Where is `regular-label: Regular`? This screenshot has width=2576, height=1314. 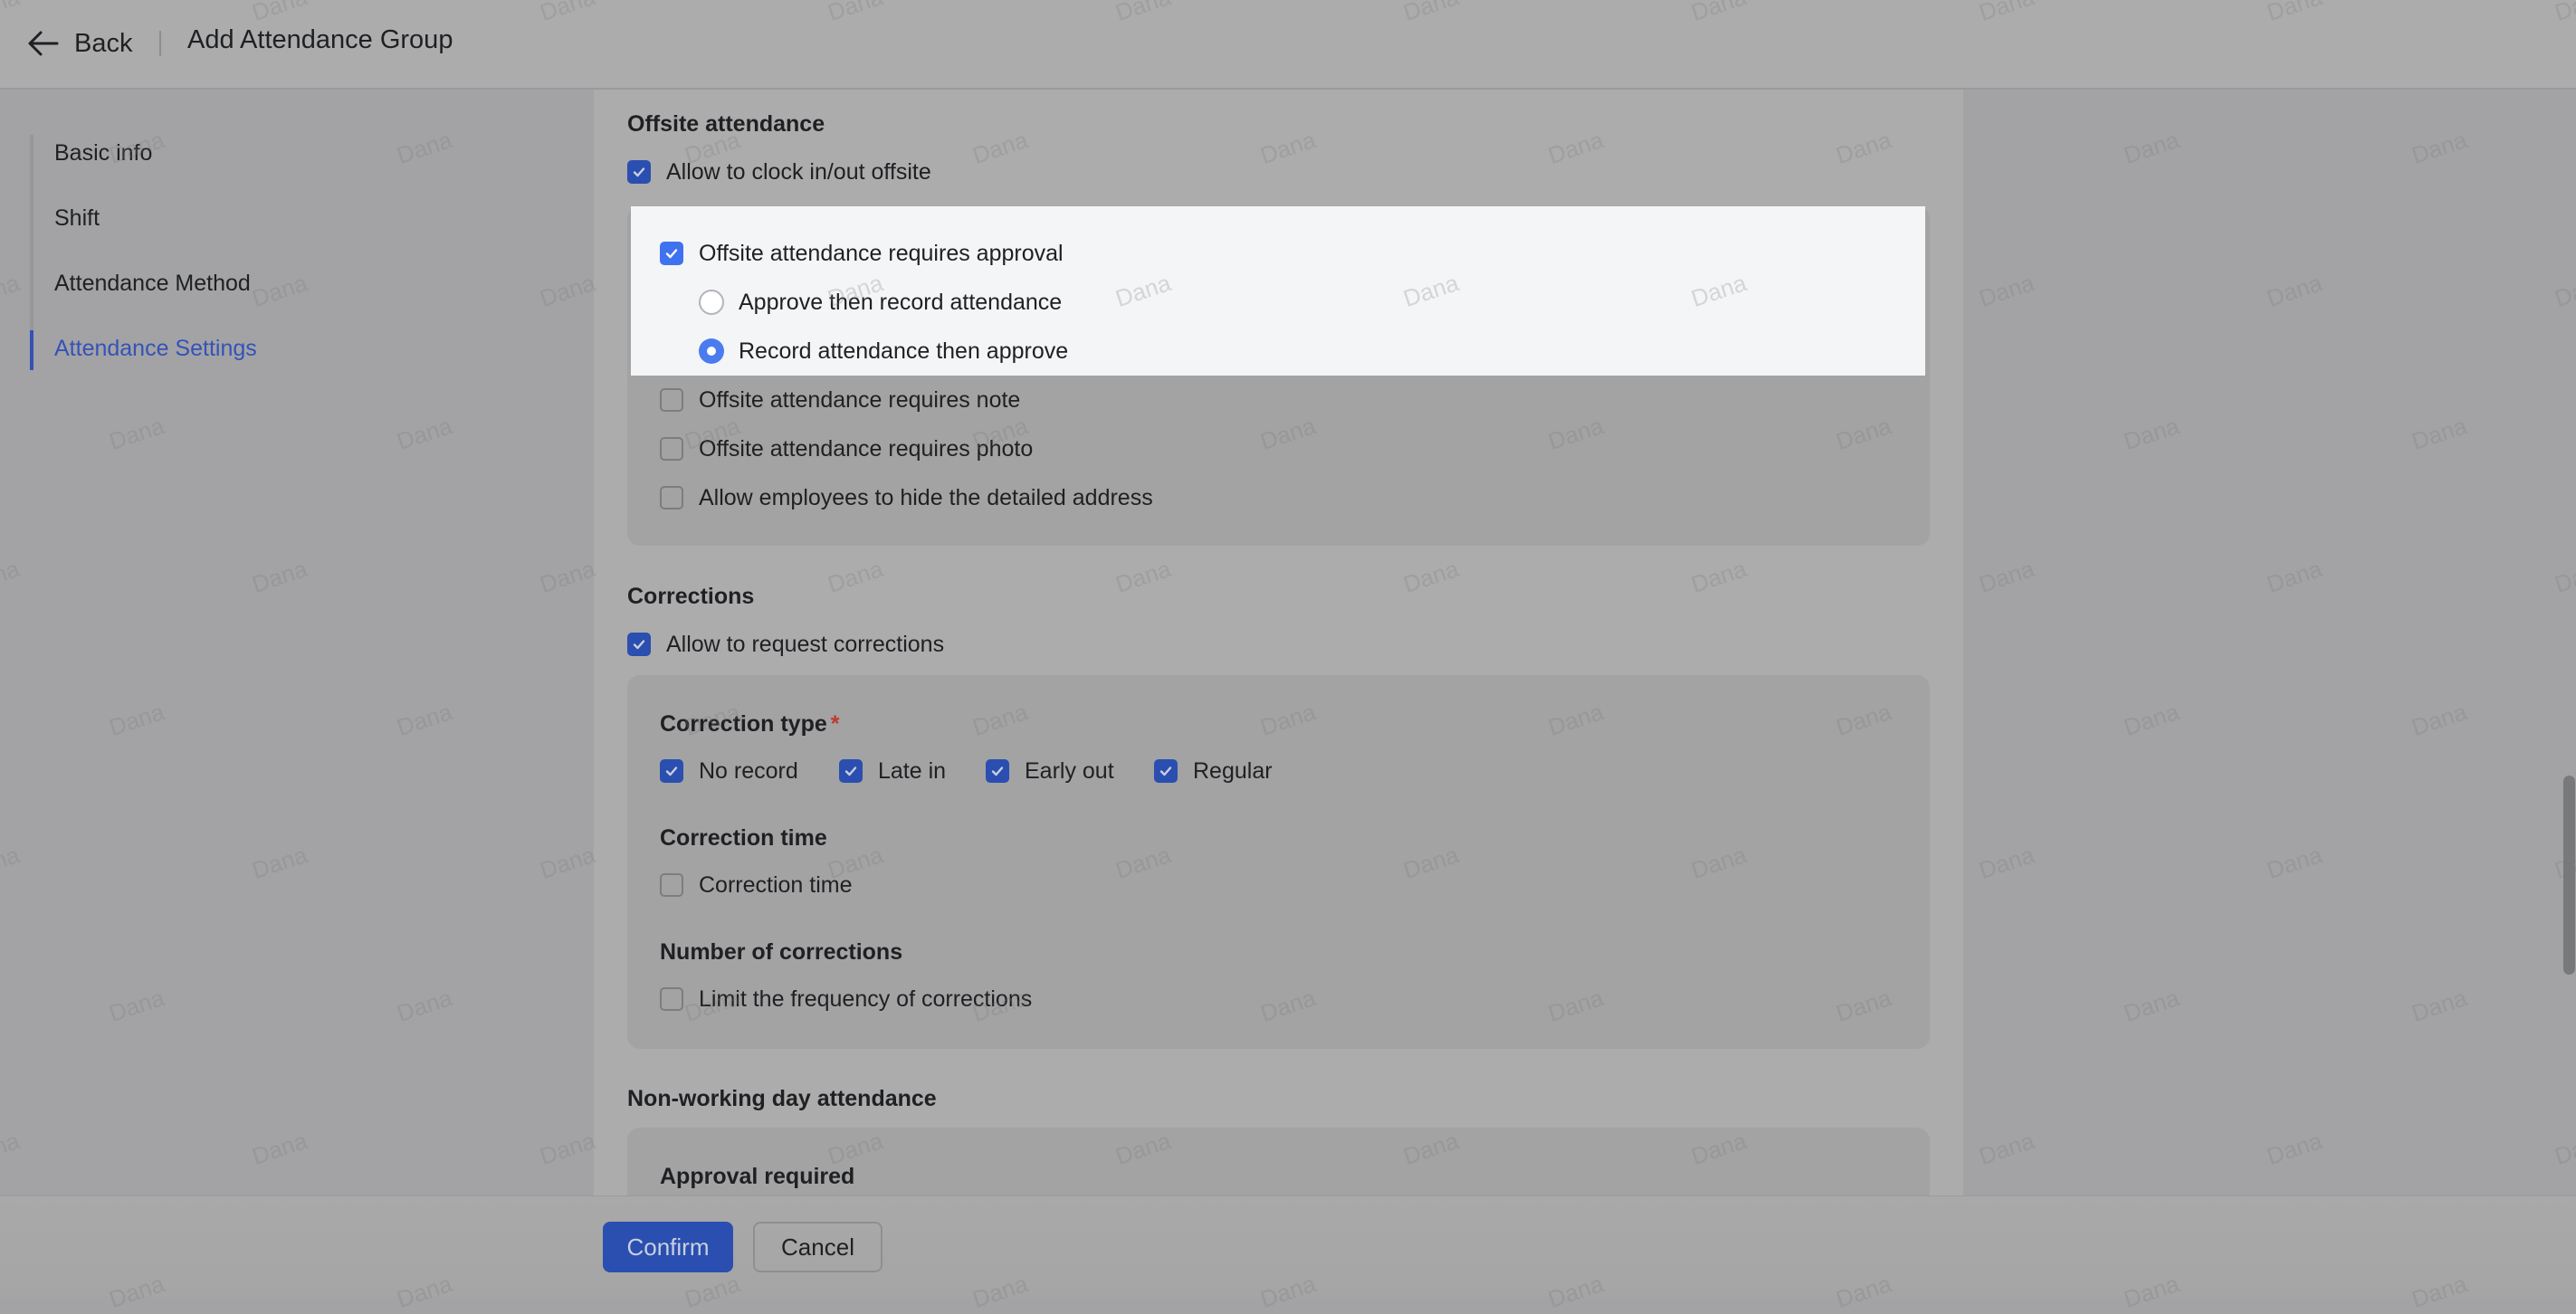
regular-label: Regular is located at coordinates (1233, 770).